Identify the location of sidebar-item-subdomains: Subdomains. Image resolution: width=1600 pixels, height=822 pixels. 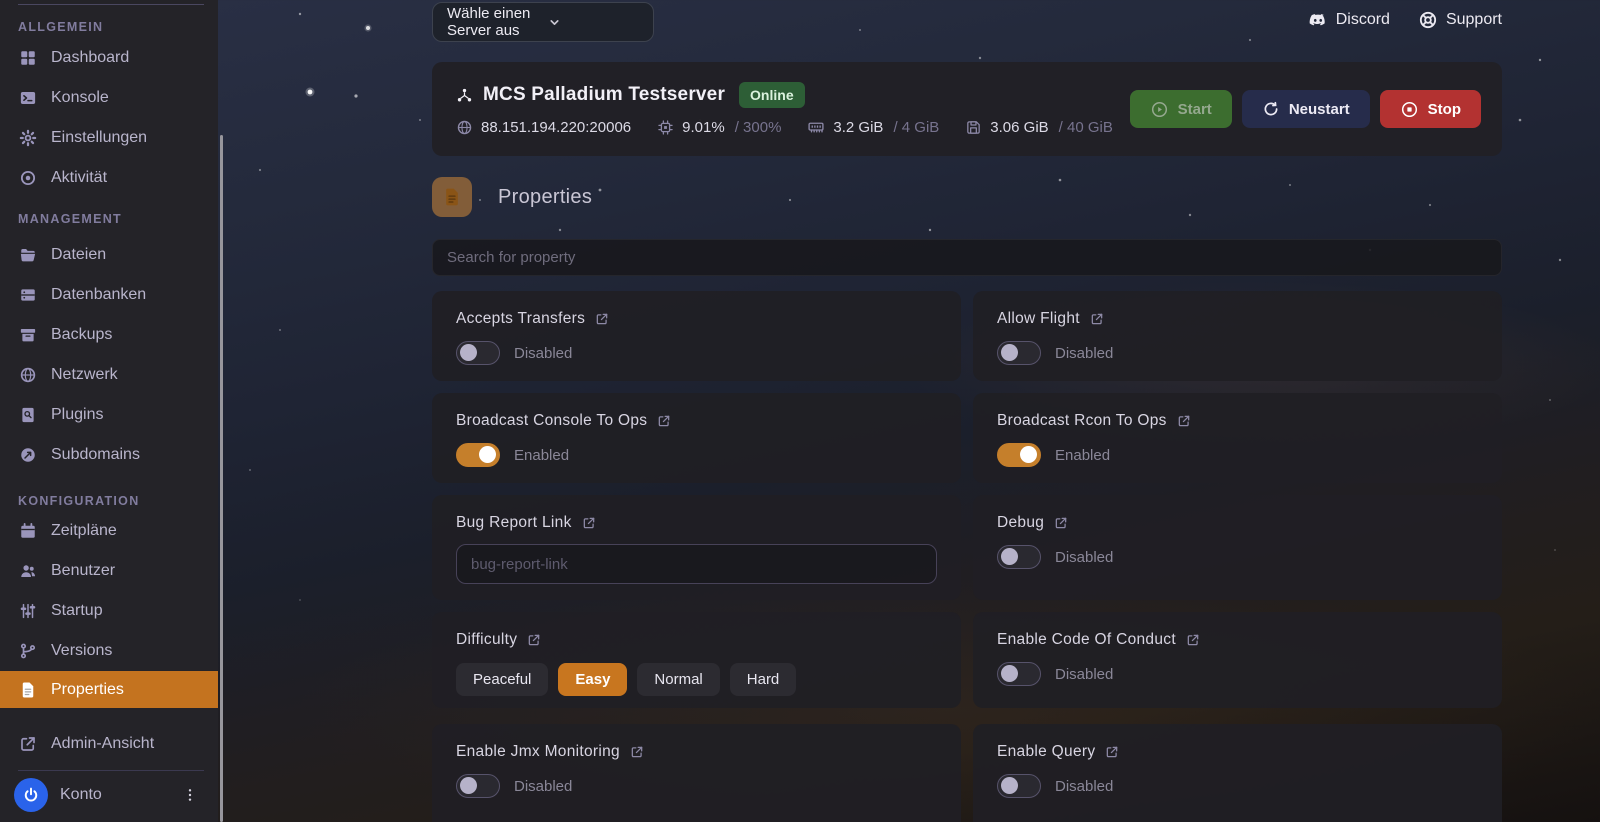
(109, 455).